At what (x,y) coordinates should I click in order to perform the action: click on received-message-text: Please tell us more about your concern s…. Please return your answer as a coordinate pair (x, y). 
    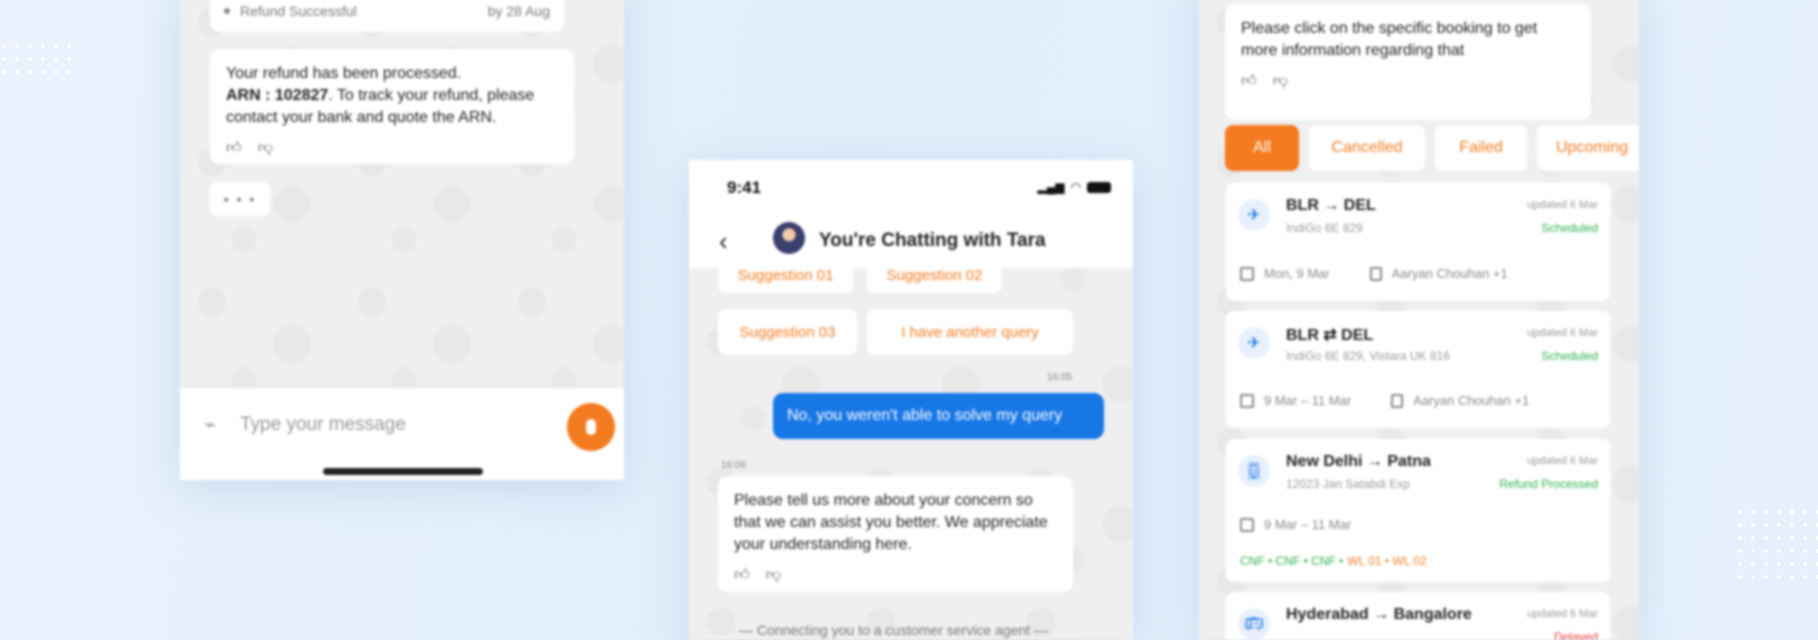
    Looking at the image, I should click on (891, 522).